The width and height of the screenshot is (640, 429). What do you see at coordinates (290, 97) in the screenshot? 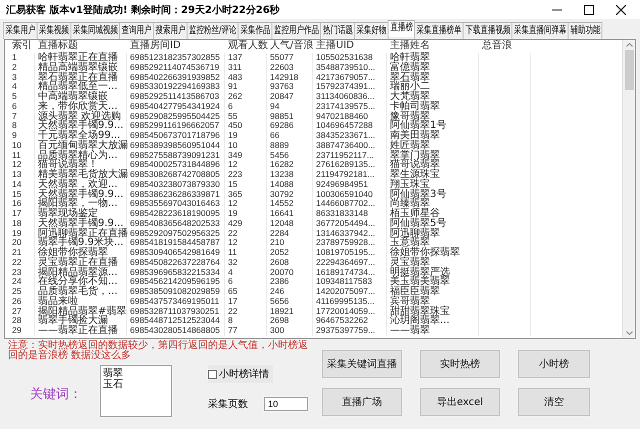
I see `table-cell: 20847` at bounding box center [290, 97].